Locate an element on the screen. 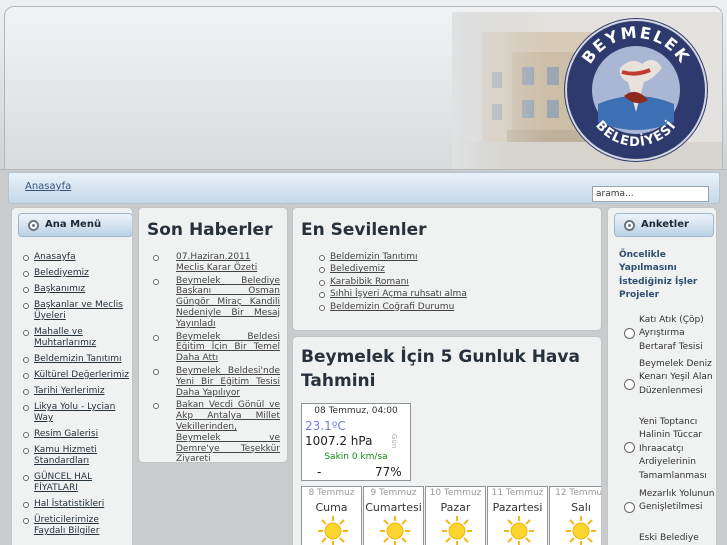 Image resolution: width=727 pixels, height=545 pixels. municipality-logo: BEYMELEK BELEDİYESİ is located at coordinates (636, 90).